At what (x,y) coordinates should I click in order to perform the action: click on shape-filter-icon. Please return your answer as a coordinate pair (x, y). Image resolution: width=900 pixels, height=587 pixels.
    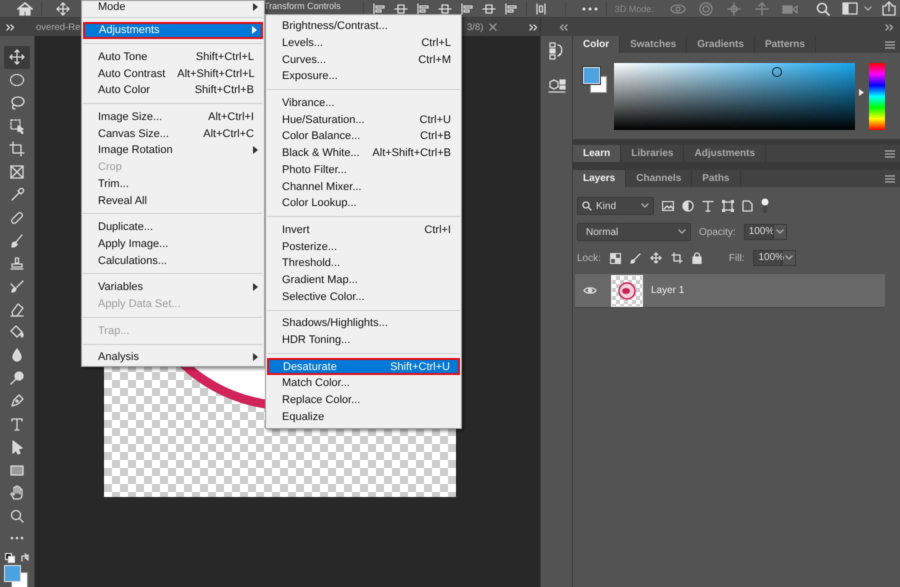
    Looking at the image, I should click on (728, 206).